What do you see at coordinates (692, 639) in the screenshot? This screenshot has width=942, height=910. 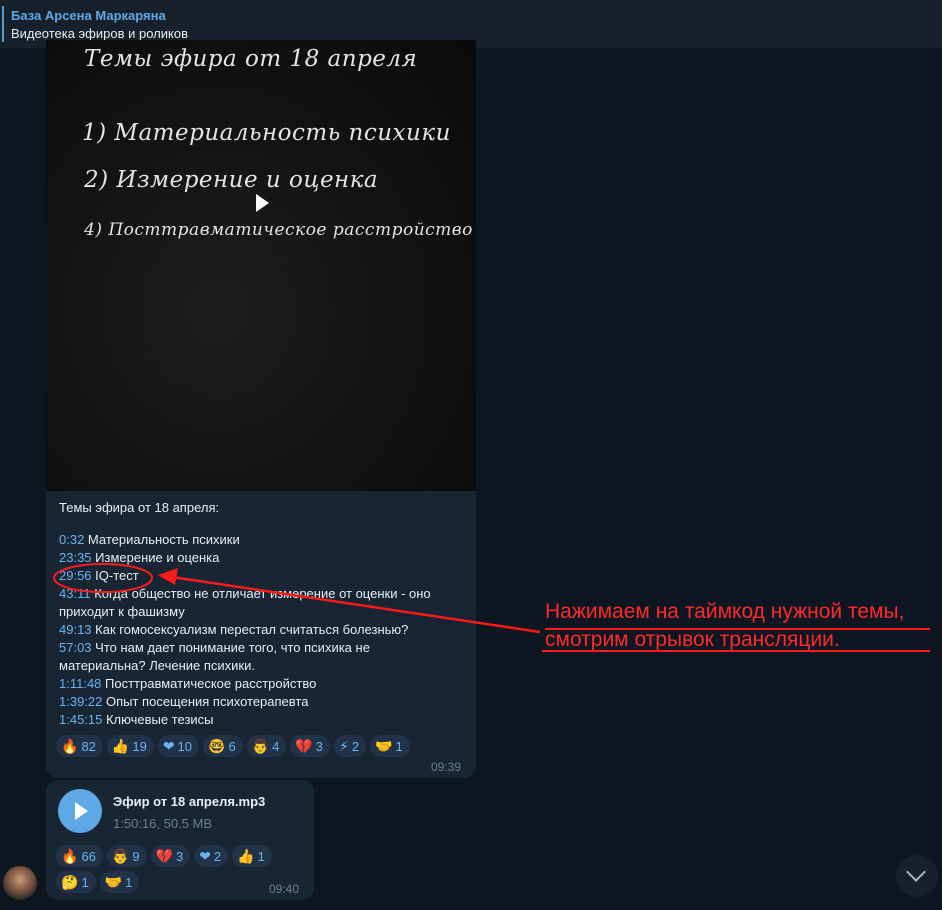 I see `annotation-line: смотрим отрывок трансляции.` at bounding box center [692, 639].